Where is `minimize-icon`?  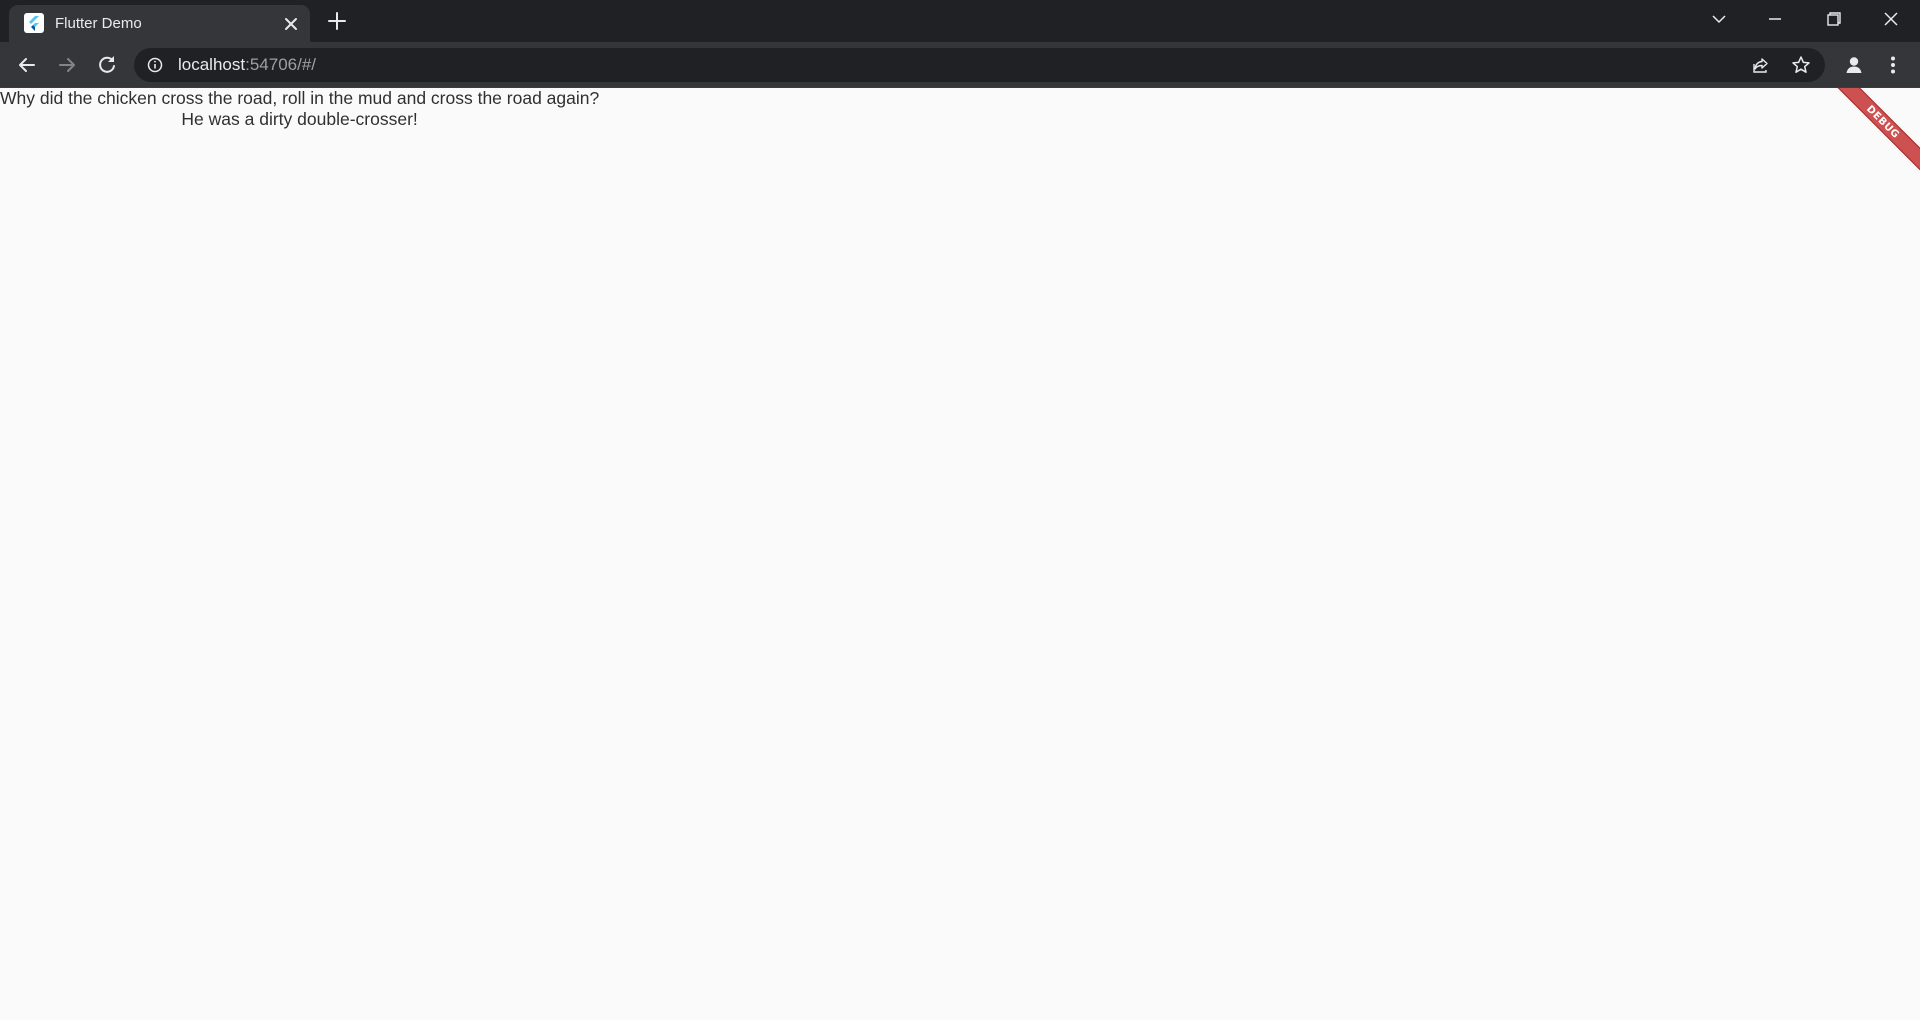
minimize-icon is located at coordinates (1775, 19).